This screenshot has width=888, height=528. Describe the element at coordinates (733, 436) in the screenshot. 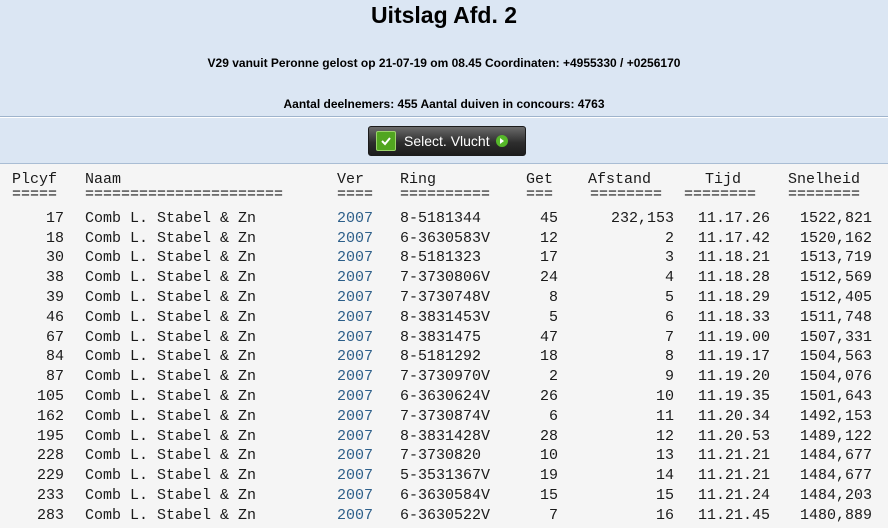

I see `cell-tijd: 11.20.53` at that location.